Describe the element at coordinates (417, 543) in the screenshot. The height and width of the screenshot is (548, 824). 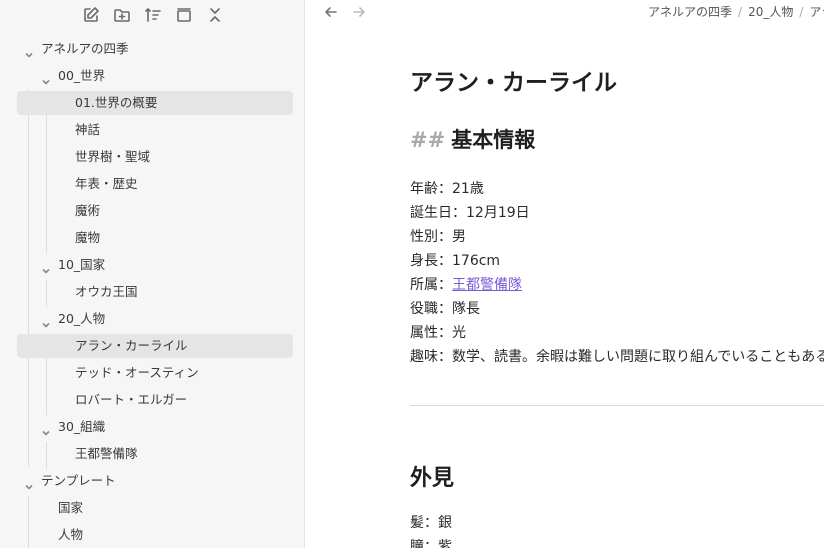
I see `property-key: 瞳` at that location.